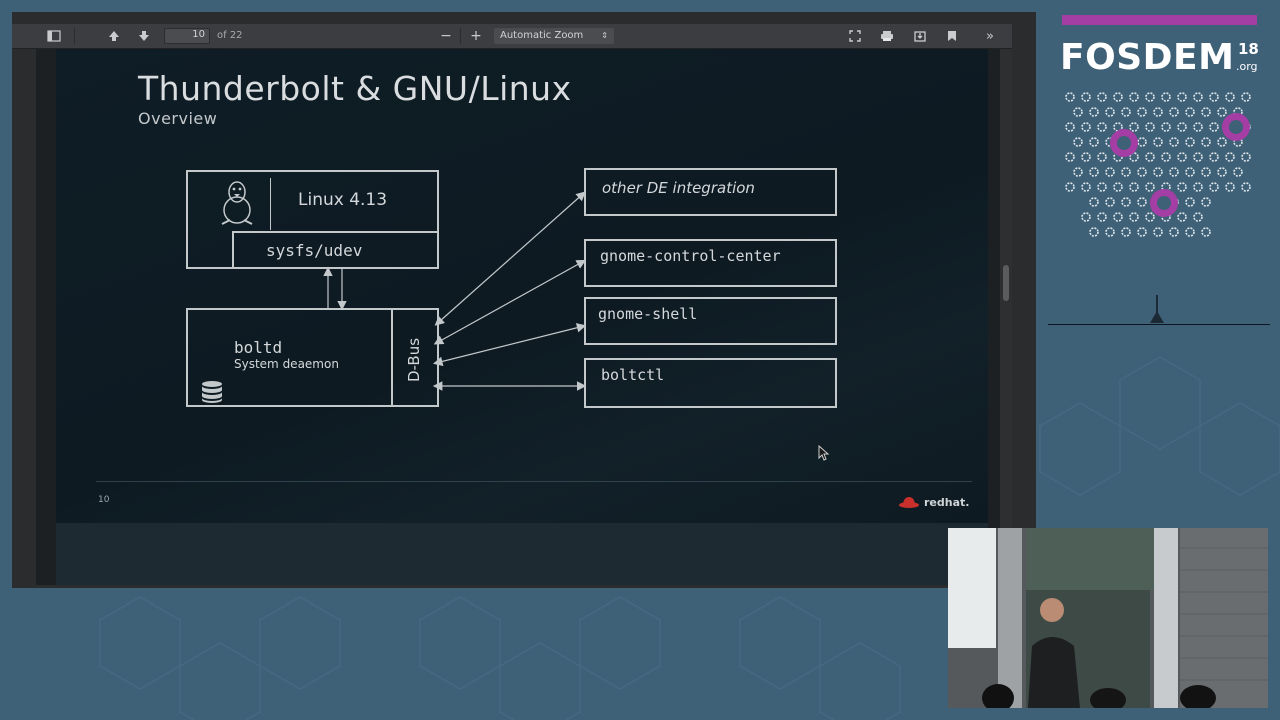  I want to click on client-label: boltctl, so click(633, 375).